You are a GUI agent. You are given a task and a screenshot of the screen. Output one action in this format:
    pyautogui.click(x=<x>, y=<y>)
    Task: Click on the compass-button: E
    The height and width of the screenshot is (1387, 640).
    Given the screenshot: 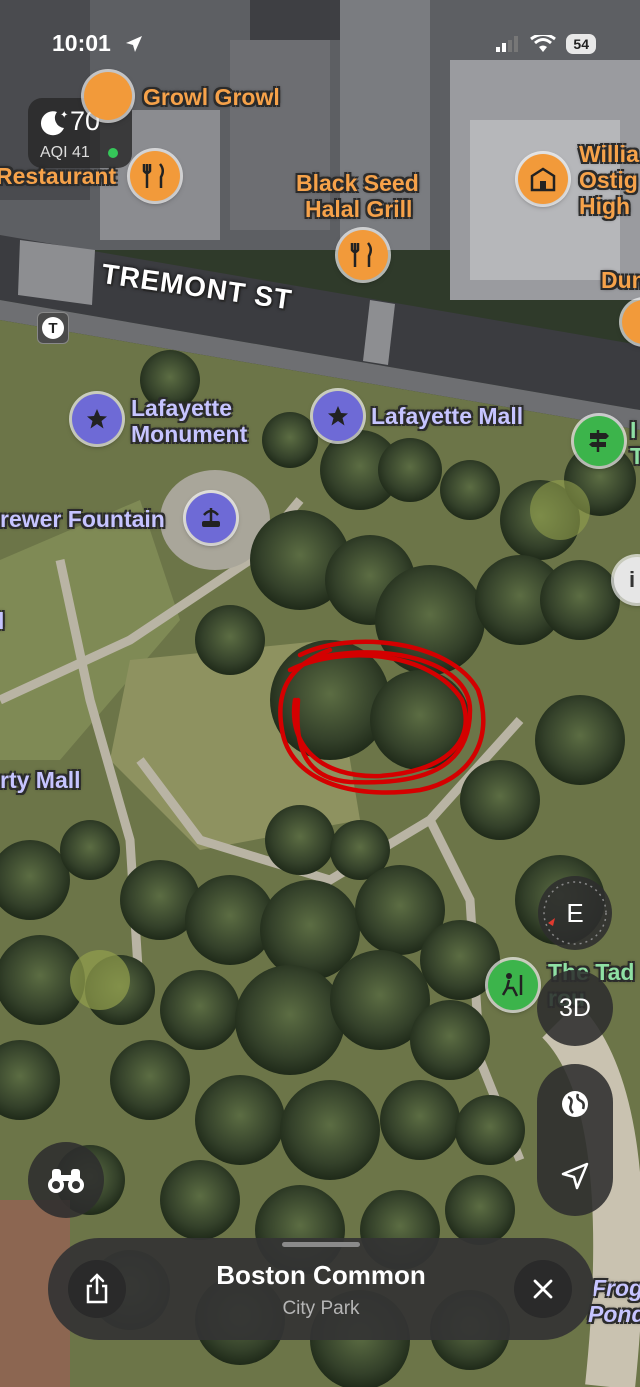 What is the action you would take?
    pyautogui.click(x=575, y=913)
    